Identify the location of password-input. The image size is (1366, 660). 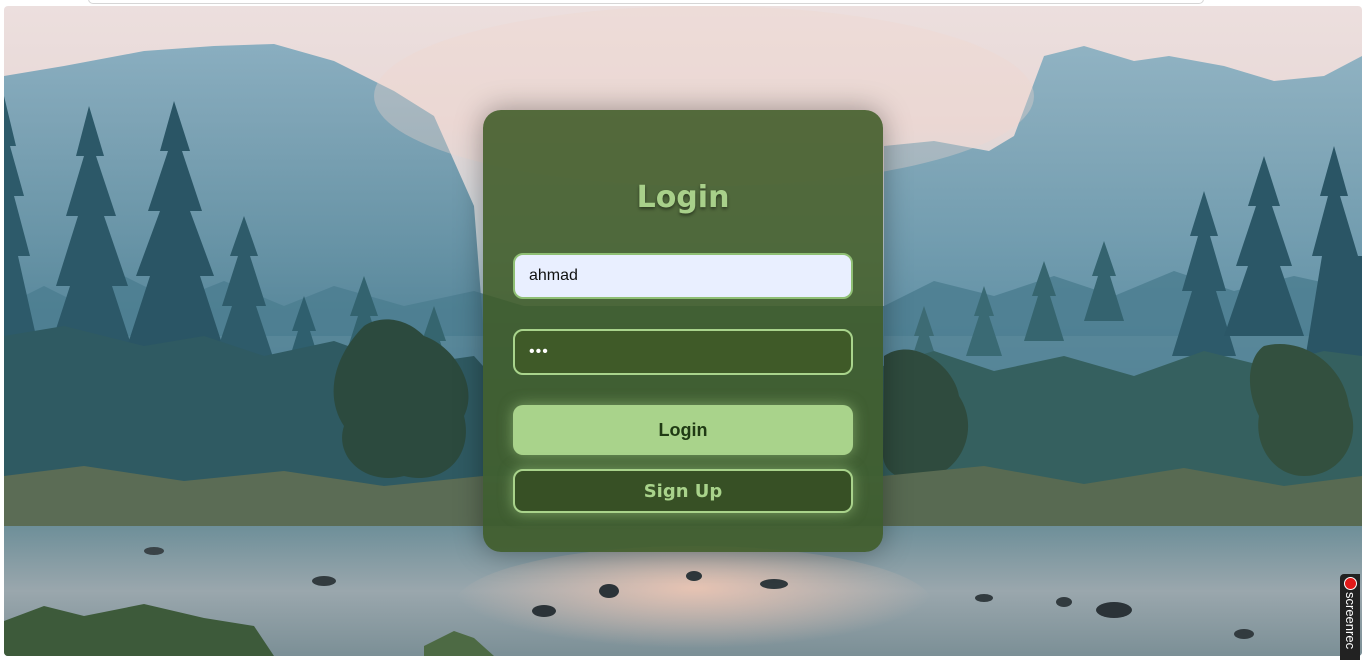
(683, 352).